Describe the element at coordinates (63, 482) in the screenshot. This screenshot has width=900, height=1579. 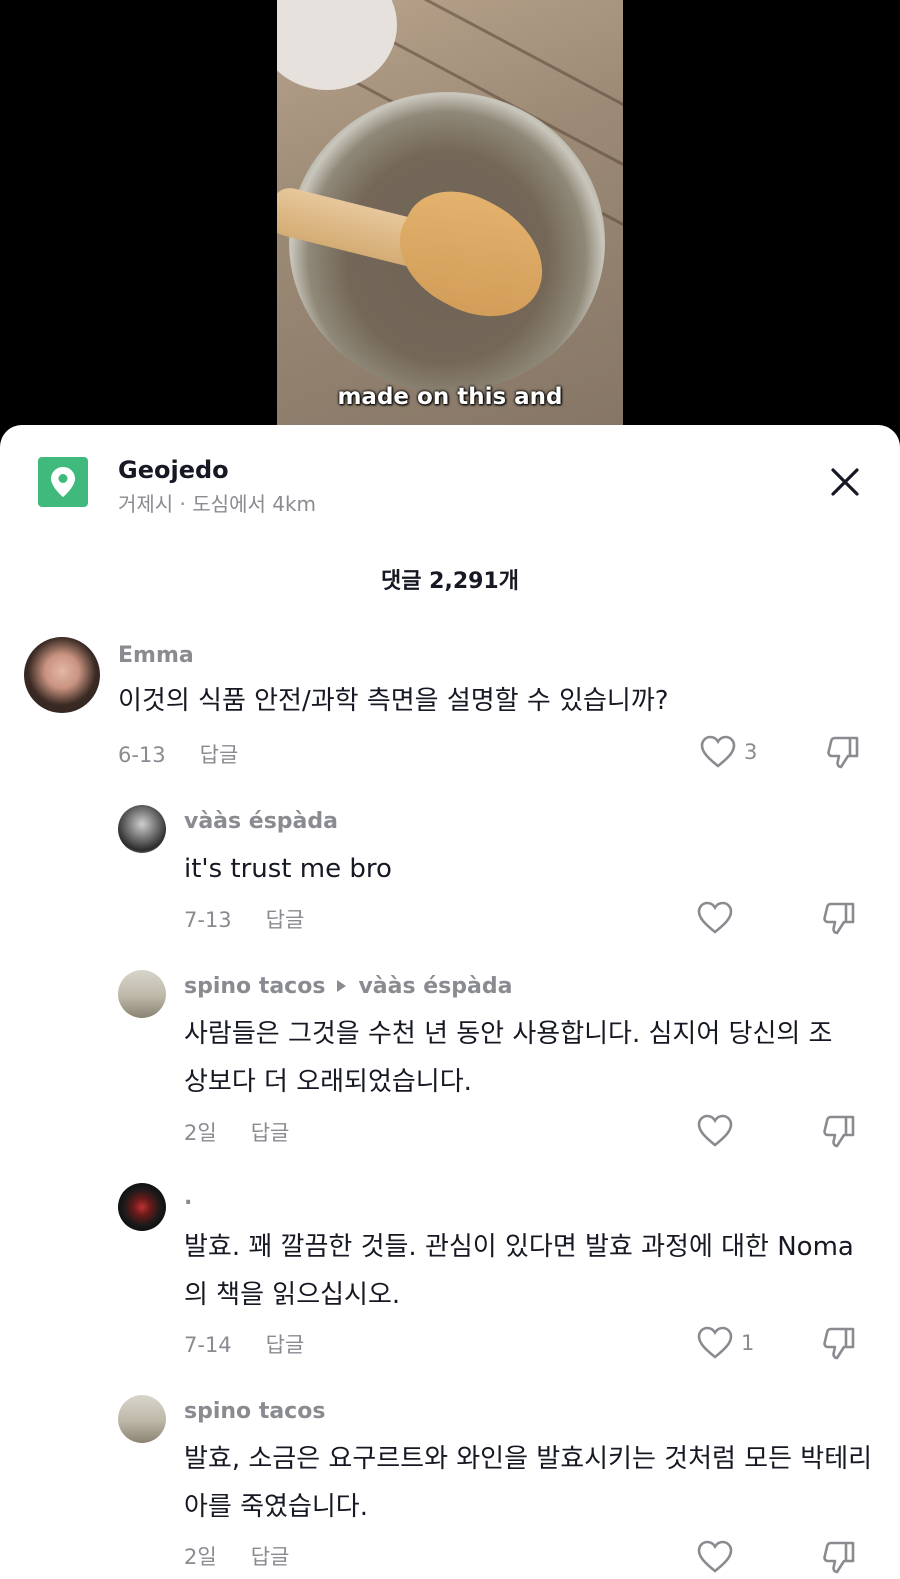
I see `location-pin-icon` at that location.